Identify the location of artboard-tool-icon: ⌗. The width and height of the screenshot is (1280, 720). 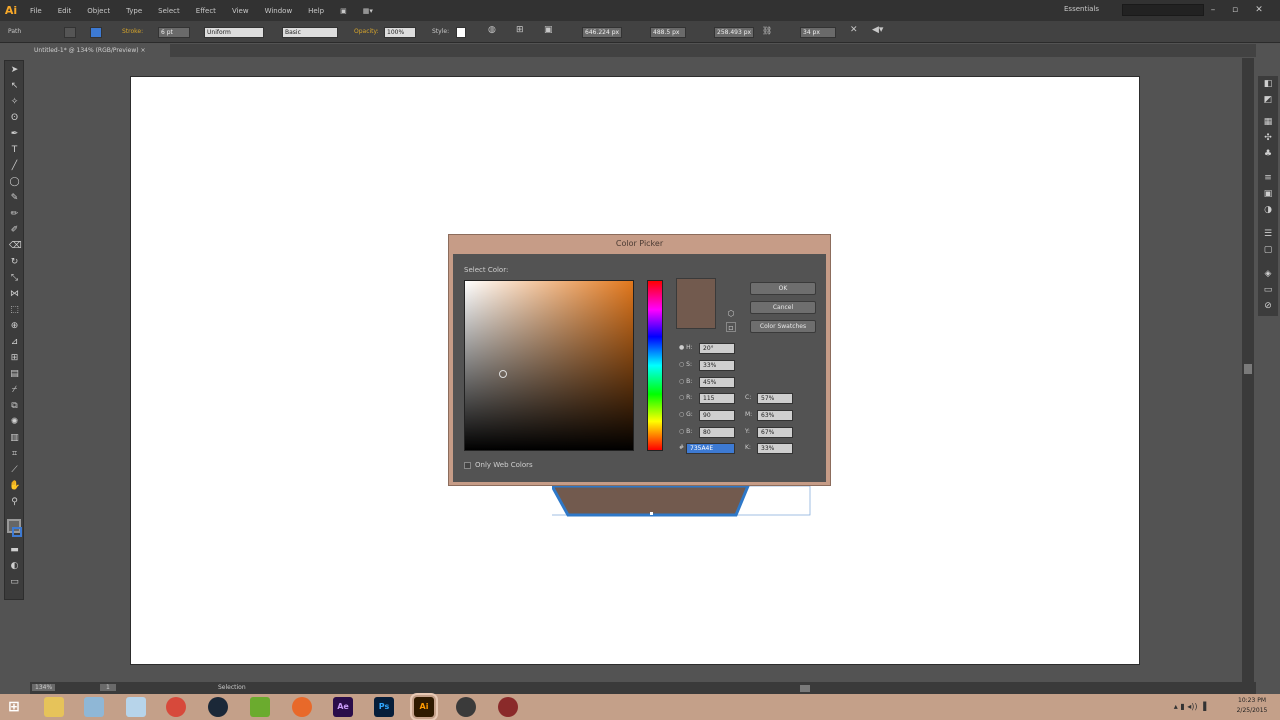
(14, 454).